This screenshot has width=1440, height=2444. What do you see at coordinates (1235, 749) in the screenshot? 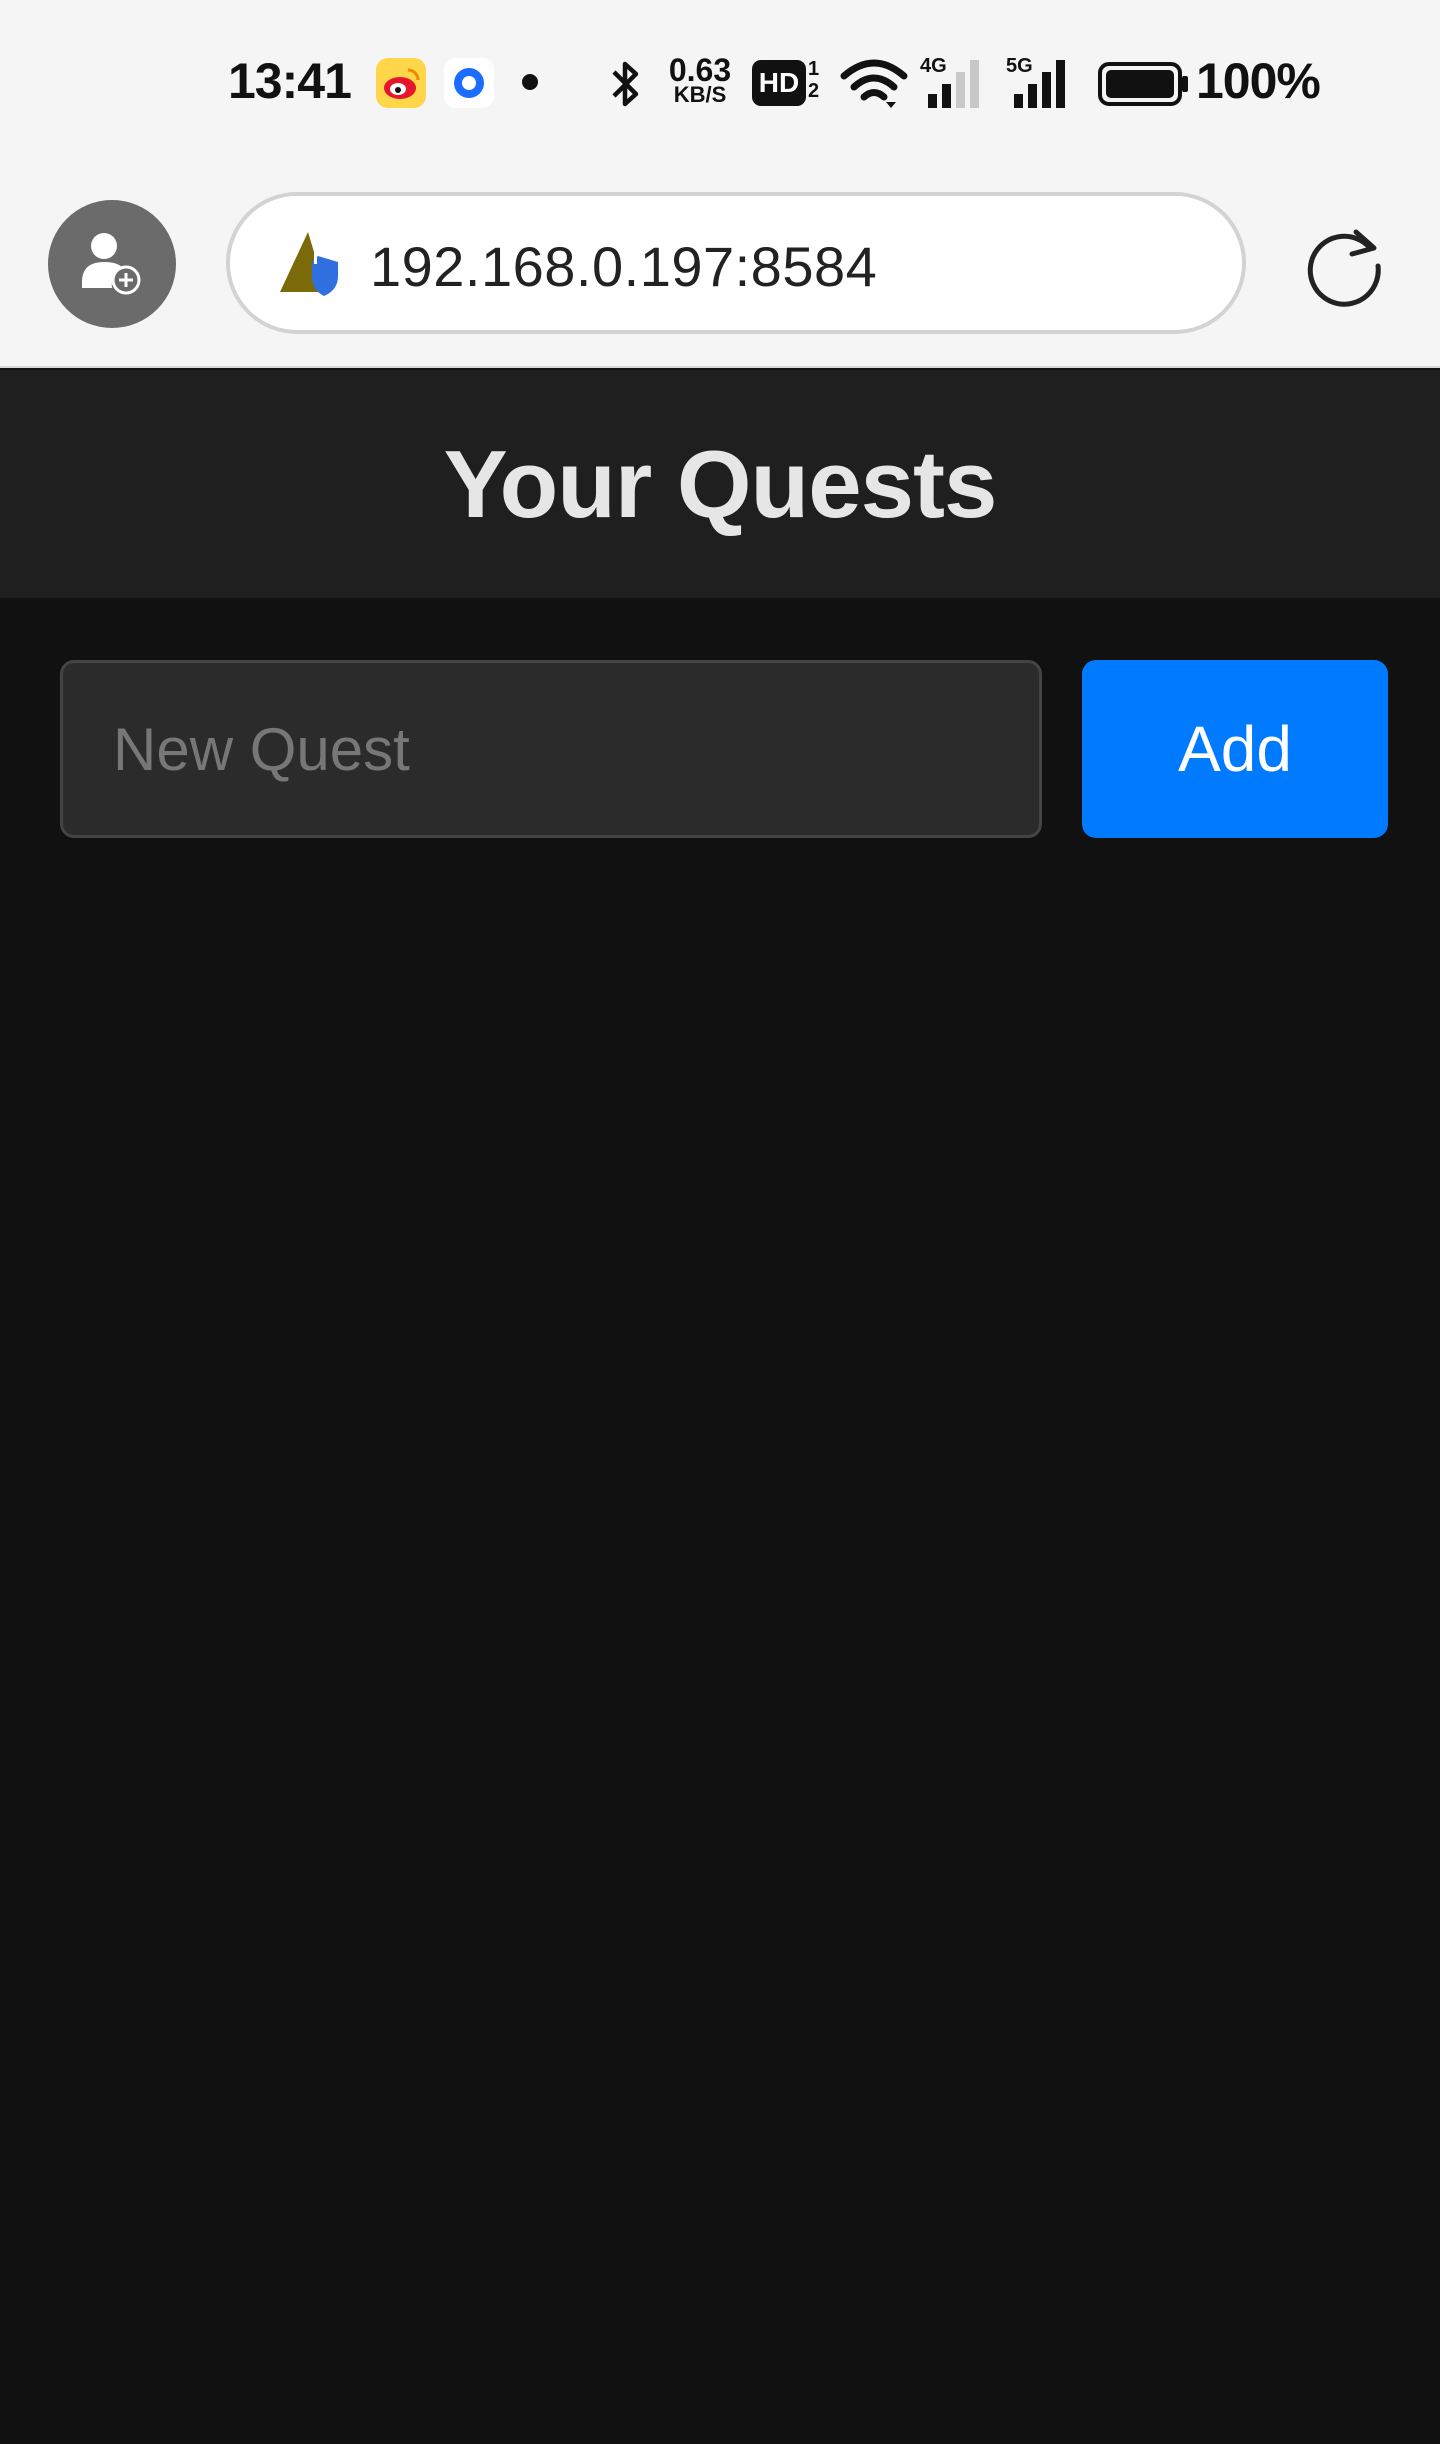
I see `add-quest-button: Add` at bounding box center [1235, 749].